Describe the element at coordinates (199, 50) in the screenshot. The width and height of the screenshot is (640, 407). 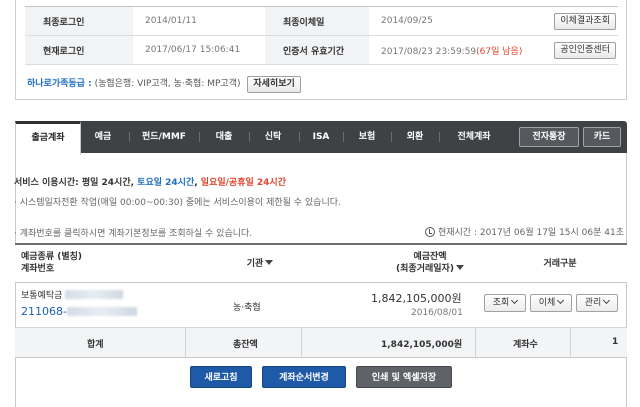
I see `current-login-value: 2017/06/17 15:06:41` at that location.